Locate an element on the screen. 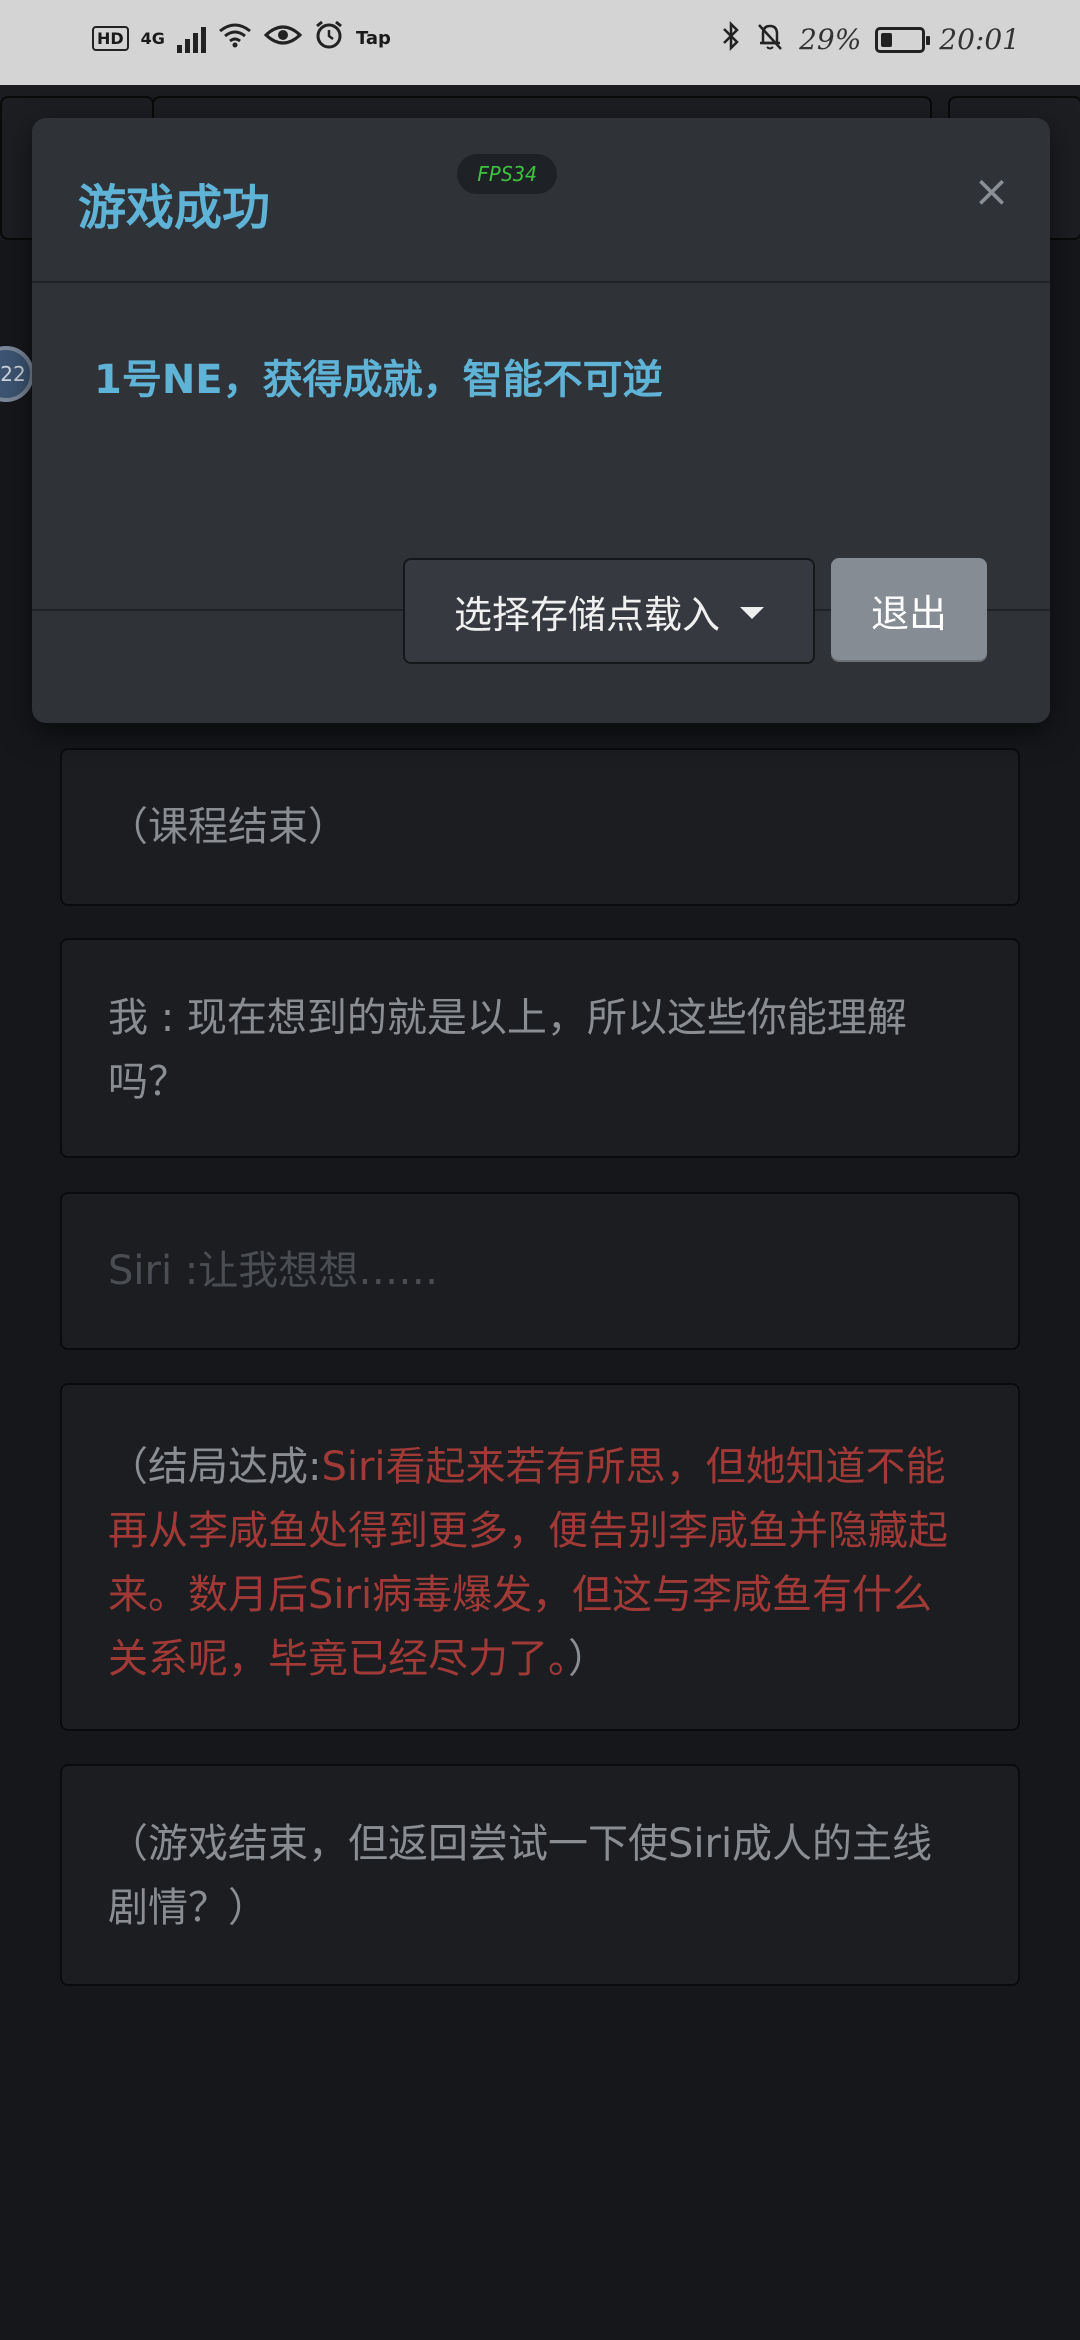  network-type: 4G is located at coordinates (152, 38).